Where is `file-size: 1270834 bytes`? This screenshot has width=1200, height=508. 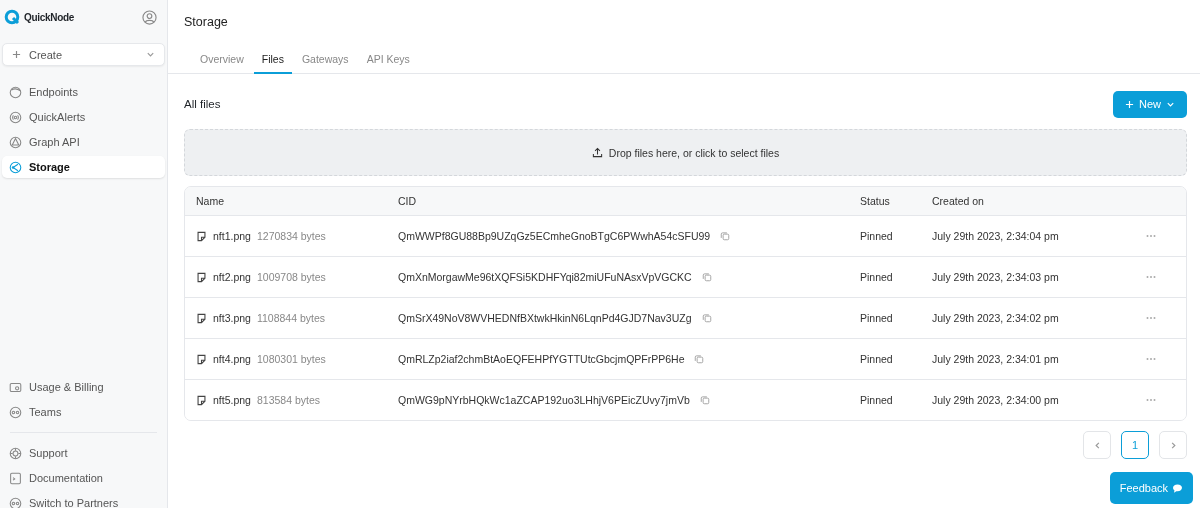
file-size: 1270834 bytes is located at coordinates (291, 236).